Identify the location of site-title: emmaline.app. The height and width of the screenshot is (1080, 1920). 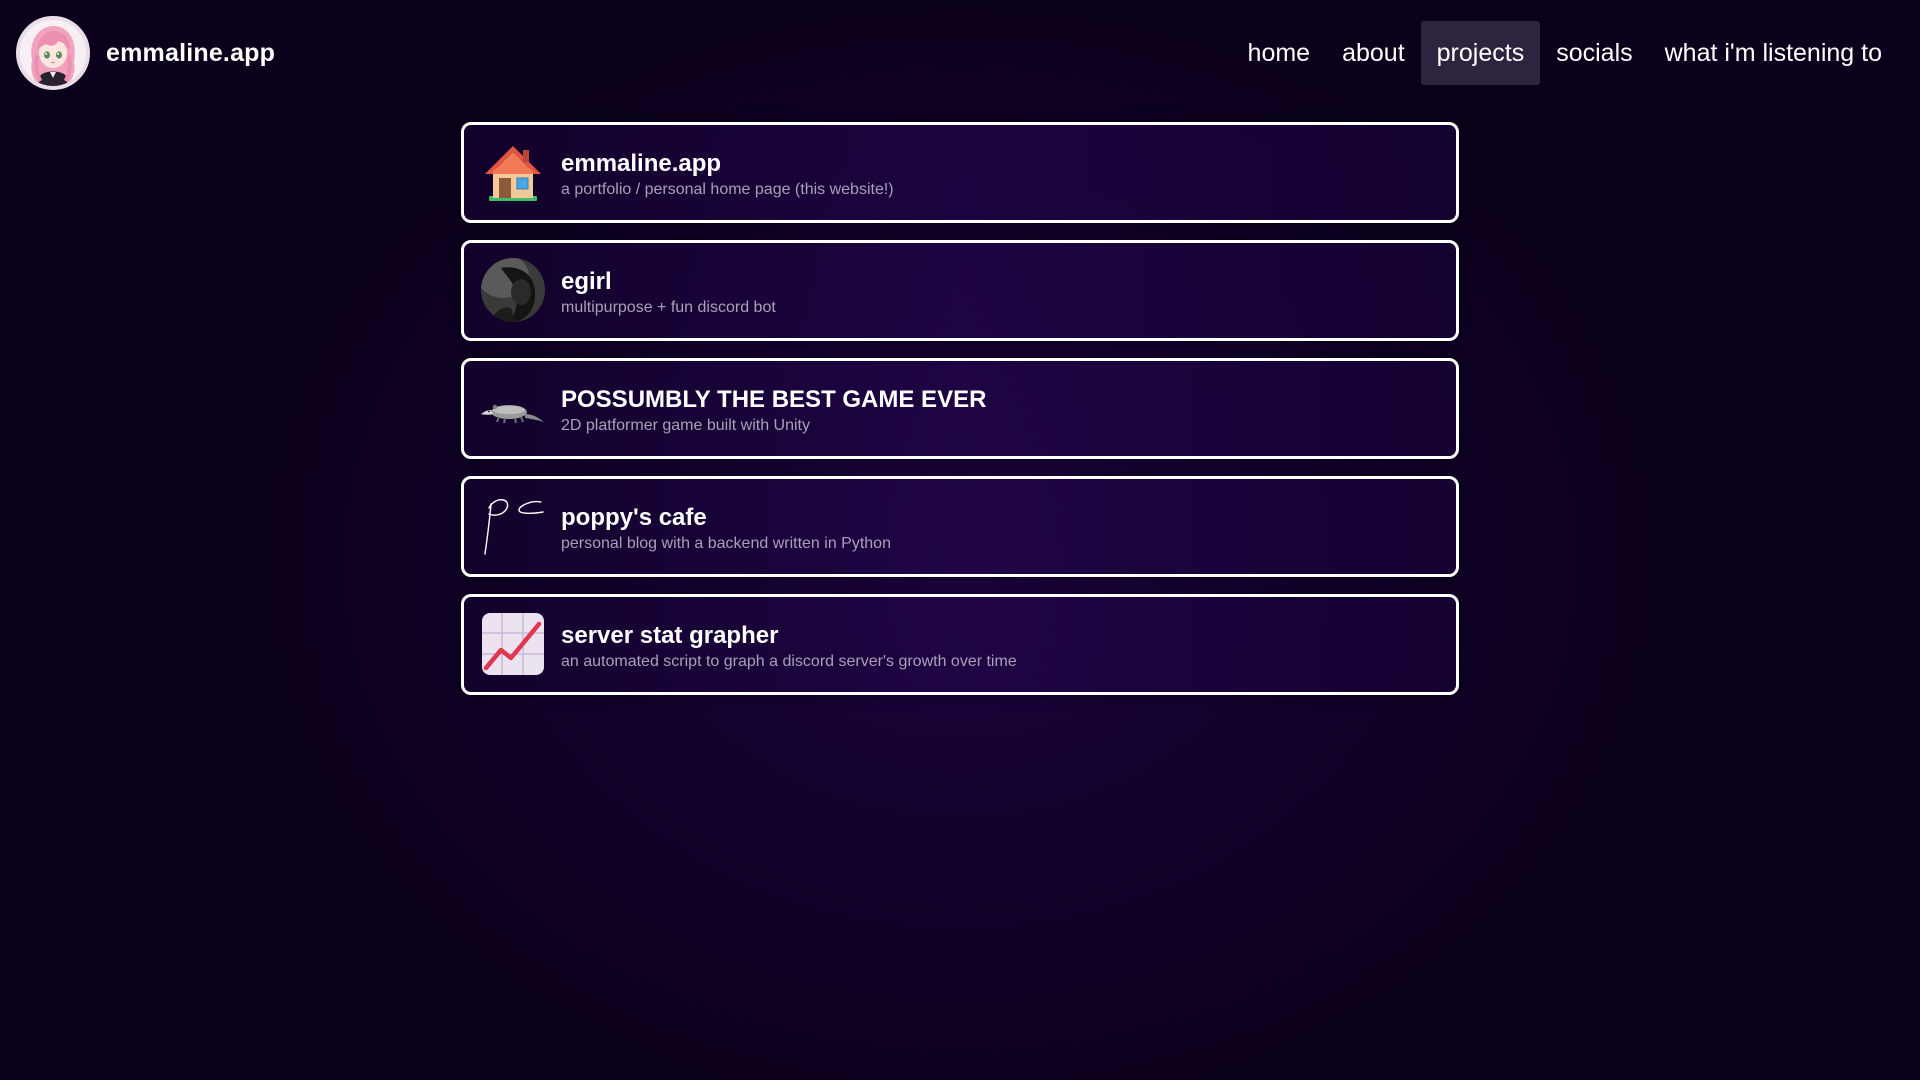
(190, 53).